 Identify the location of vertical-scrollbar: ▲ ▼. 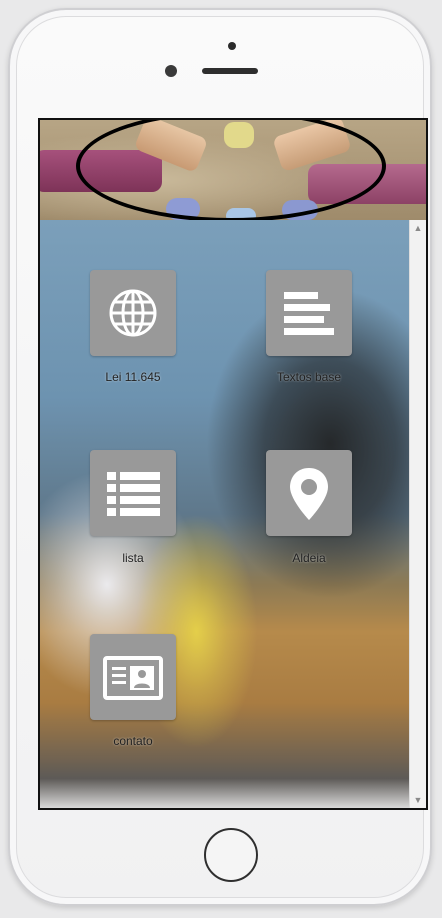
(417, 514).